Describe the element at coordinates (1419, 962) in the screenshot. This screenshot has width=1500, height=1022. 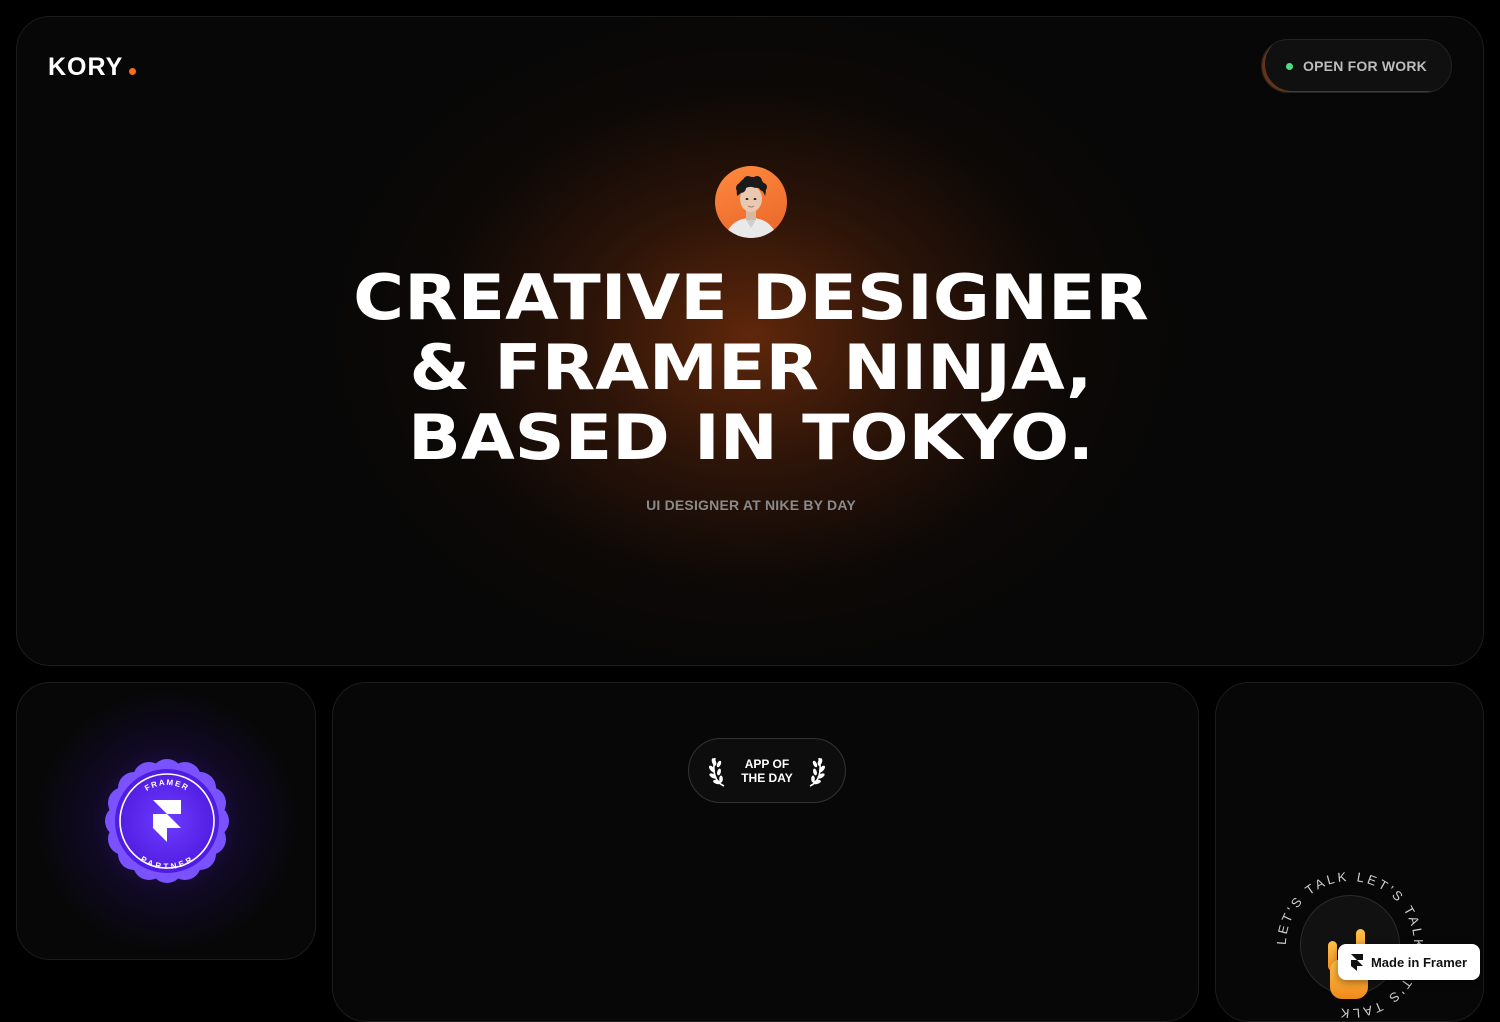
I see `made-in-framer-label: Made in Framer` at that location.